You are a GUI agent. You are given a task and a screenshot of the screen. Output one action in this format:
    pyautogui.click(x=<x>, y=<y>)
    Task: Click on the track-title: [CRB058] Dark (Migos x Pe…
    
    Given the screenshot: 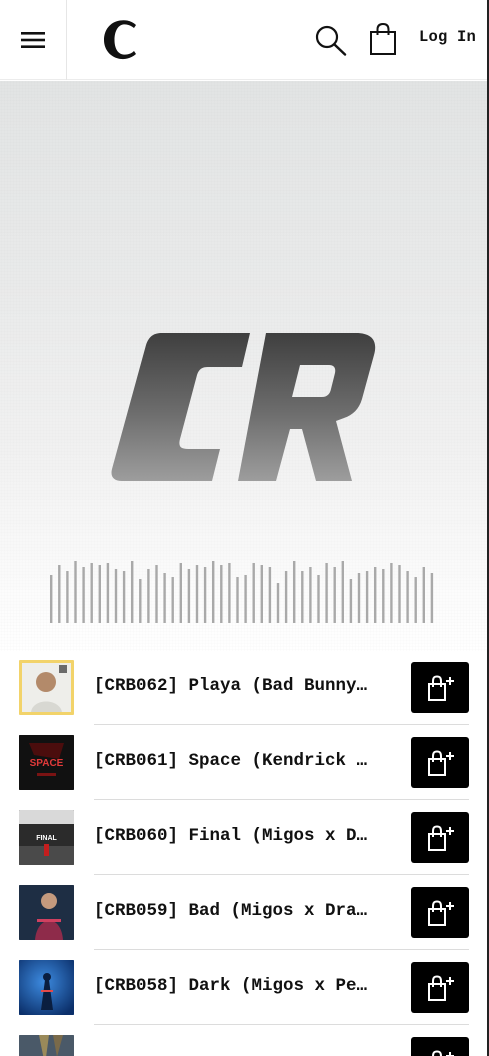 What is the action you would take?
    pyautogui.click(x=244, y=986)
    